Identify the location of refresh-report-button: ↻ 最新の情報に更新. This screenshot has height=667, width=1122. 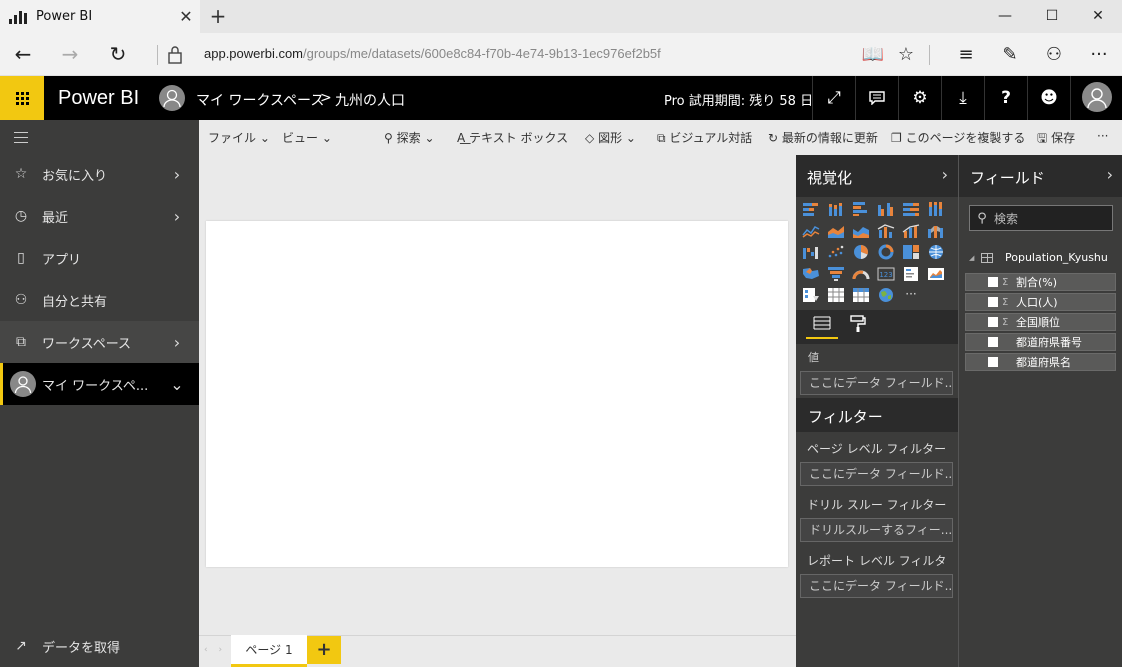
(823, 137).